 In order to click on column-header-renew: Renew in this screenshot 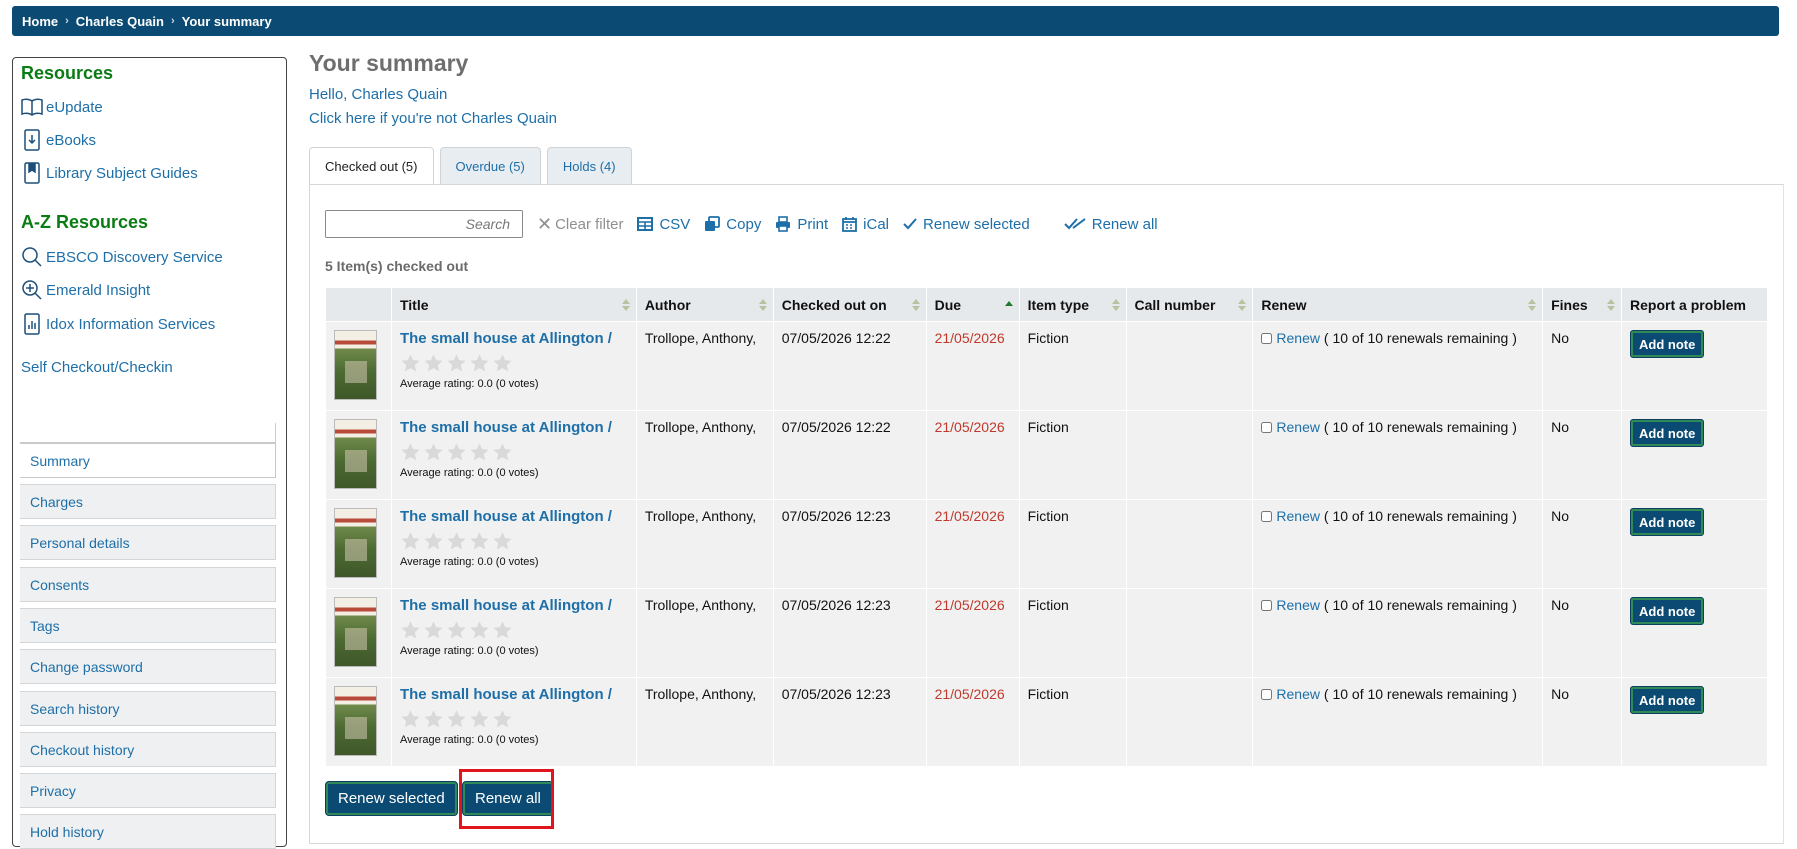, I will do `click(1398, 304)`.